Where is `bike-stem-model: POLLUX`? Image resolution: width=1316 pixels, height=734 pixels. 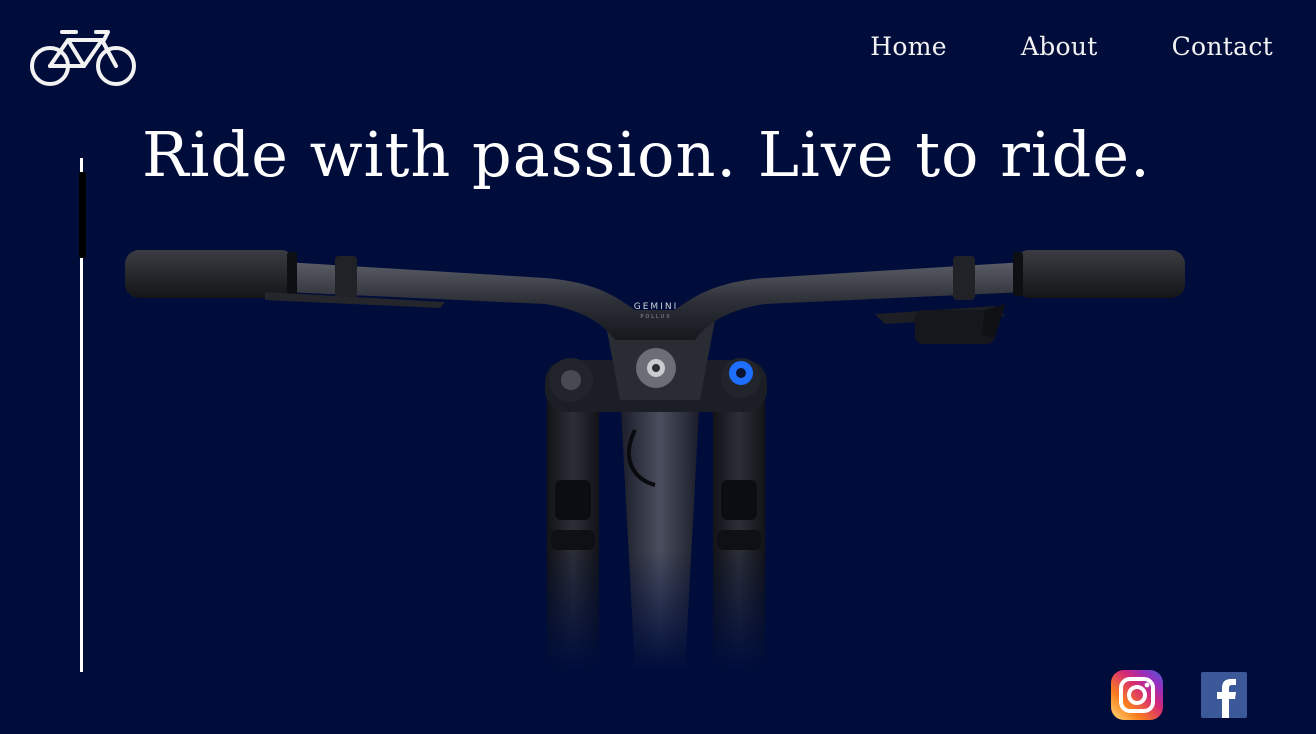 bike-stem-model: POLLUX is located at coordinates (655, 317).